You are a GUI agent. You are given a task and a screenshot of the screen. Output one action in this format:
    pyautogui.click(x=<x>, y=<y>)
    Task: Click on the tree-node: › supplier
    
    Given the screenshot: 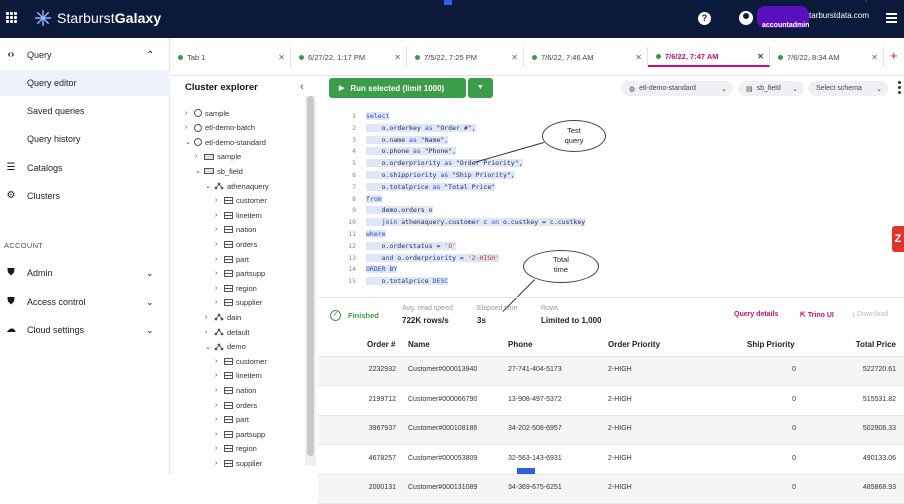 What is the action you would take?
    pyautogui.click(x=238, y=303)
    